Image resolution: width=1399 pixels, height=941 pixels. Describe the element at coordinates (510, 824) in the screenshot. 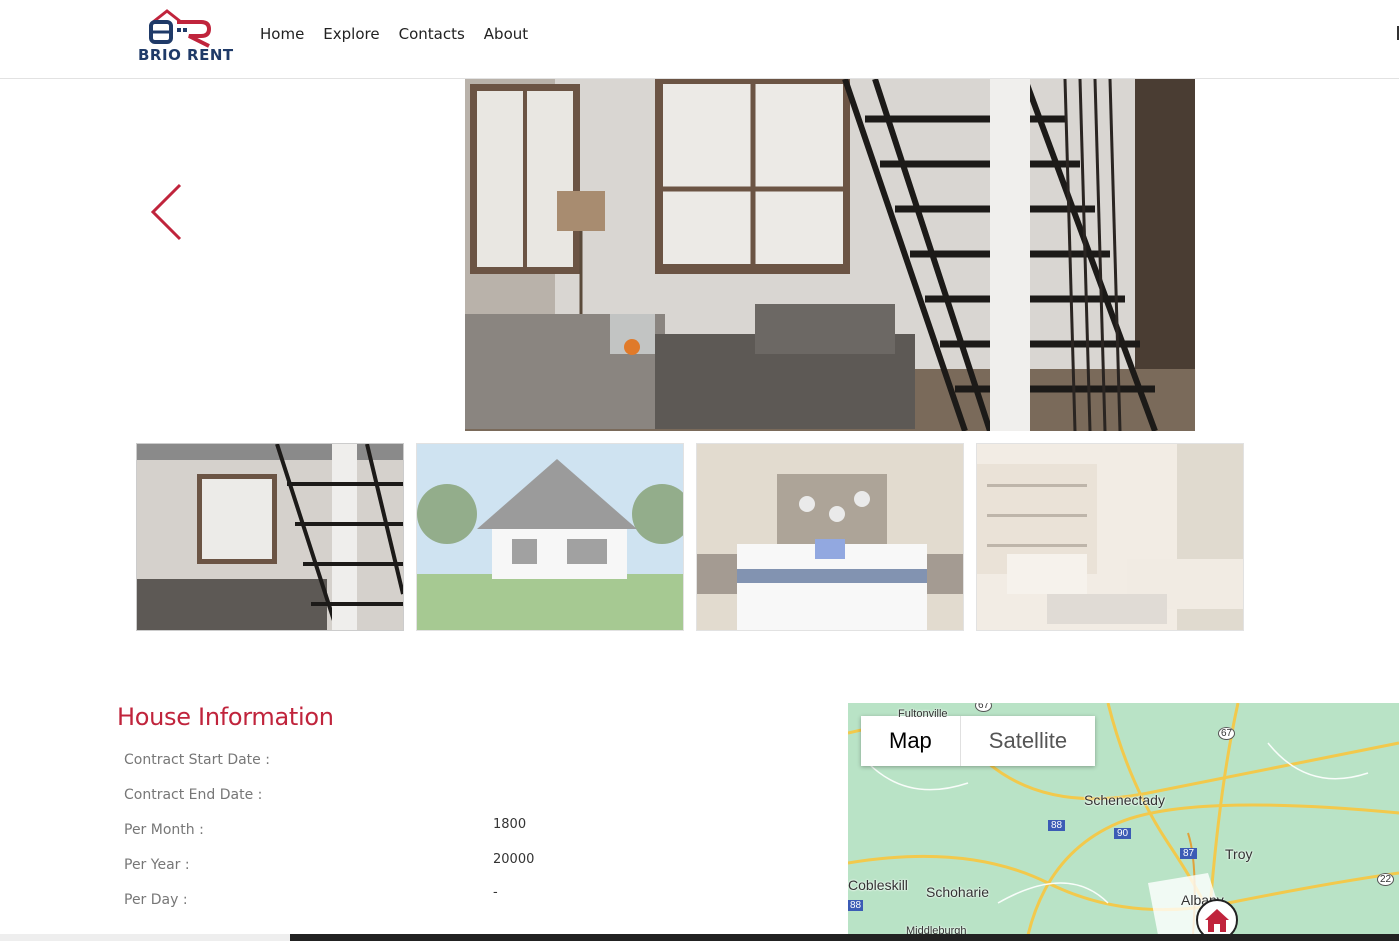

I see `per-month-value: 1800` at that location.